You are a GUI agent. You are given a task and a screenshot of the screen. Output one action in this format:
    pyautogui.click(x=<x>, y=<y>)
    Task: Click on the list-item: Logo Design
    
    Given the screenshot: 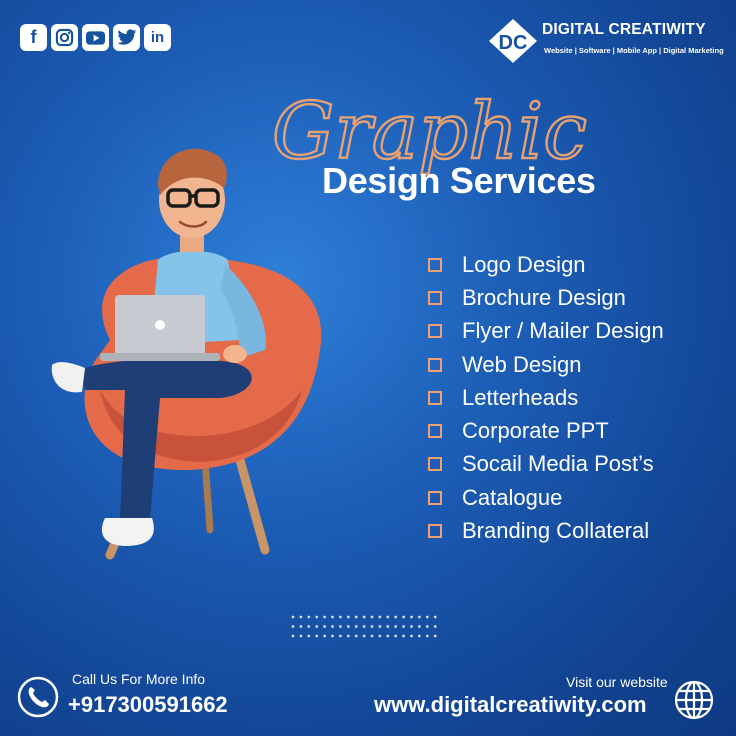 What is the action you would take?
    pyautogui.click(x=546, y=264)
    